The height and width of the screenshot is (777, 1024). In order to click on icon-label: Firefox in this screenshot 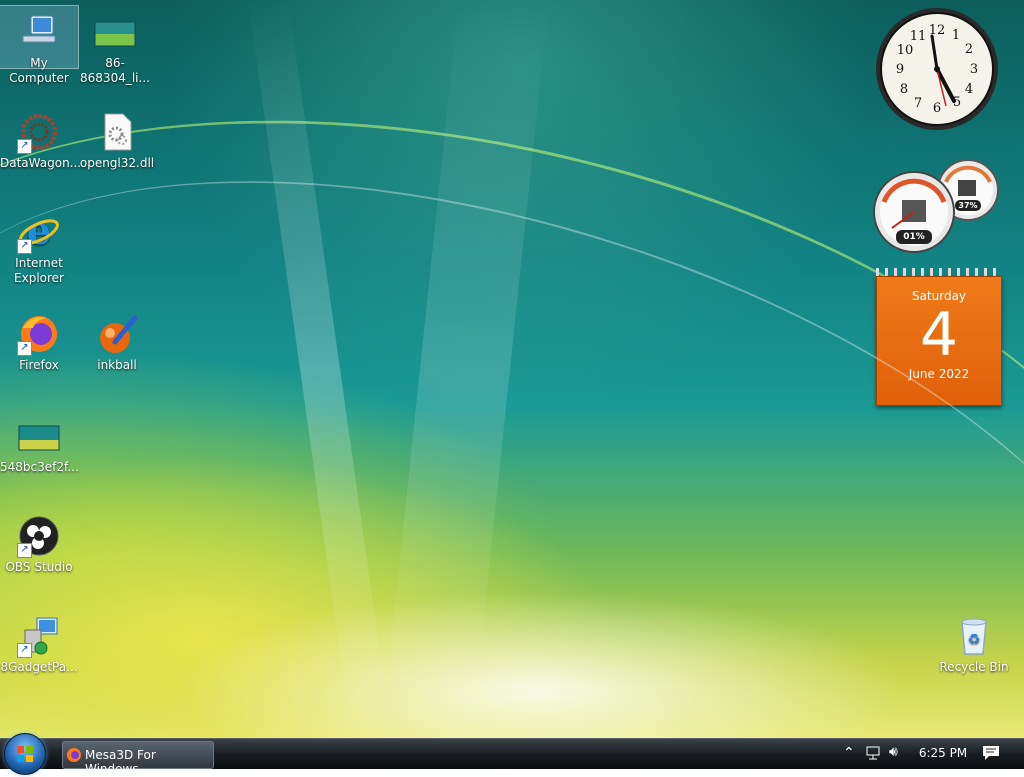, I will do `click(39, 365)`.